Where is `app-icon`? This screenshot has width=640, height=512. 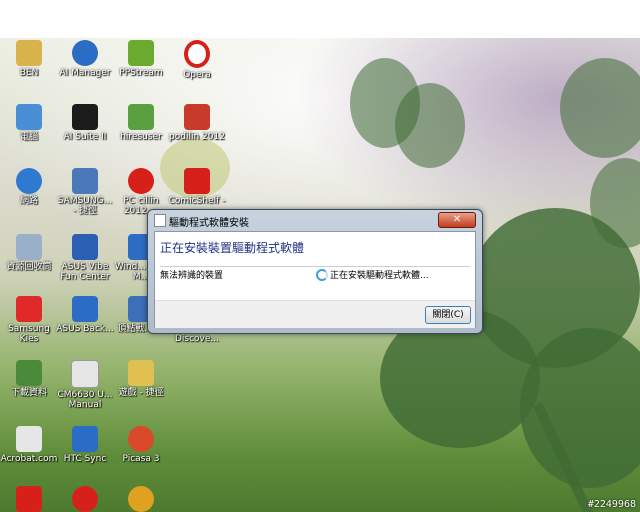
app-icon is located at coordinates (85, 499).